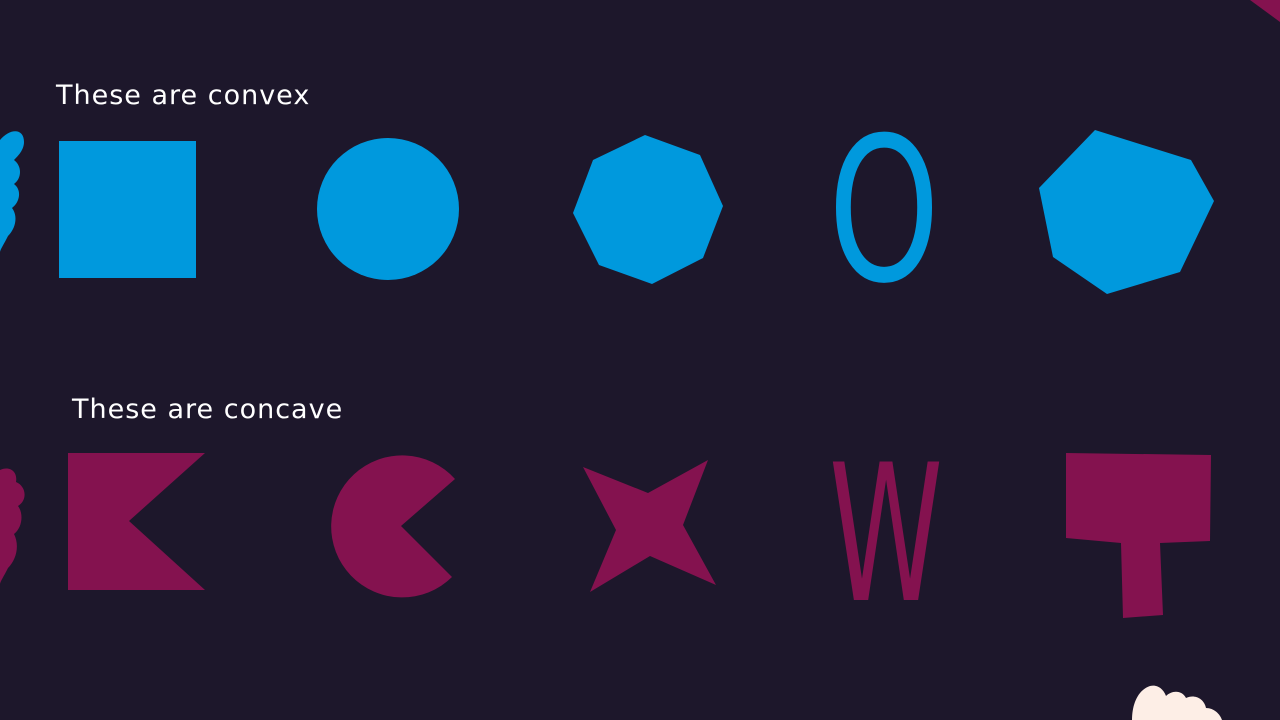 The image size is (1280, 720). Describe the element at coordinates (1177, 702) in the screenshot. I see `hand-icon` at that location.